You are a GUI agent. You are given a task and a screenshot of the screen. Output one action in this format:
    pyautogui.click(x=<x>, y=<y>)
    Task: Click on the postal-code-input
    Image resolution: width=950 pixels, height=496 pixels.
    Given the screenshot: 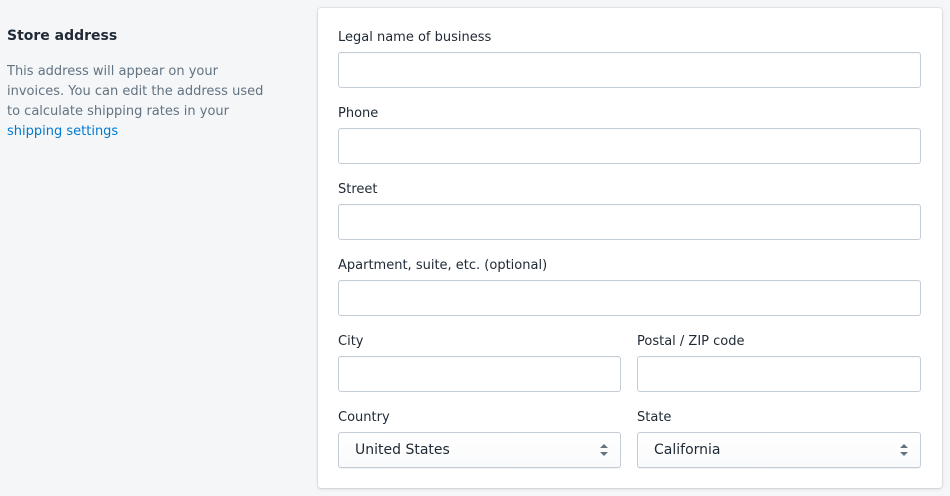 What is the action you would take?
    pyautogui.click(x=779, y=374)
    